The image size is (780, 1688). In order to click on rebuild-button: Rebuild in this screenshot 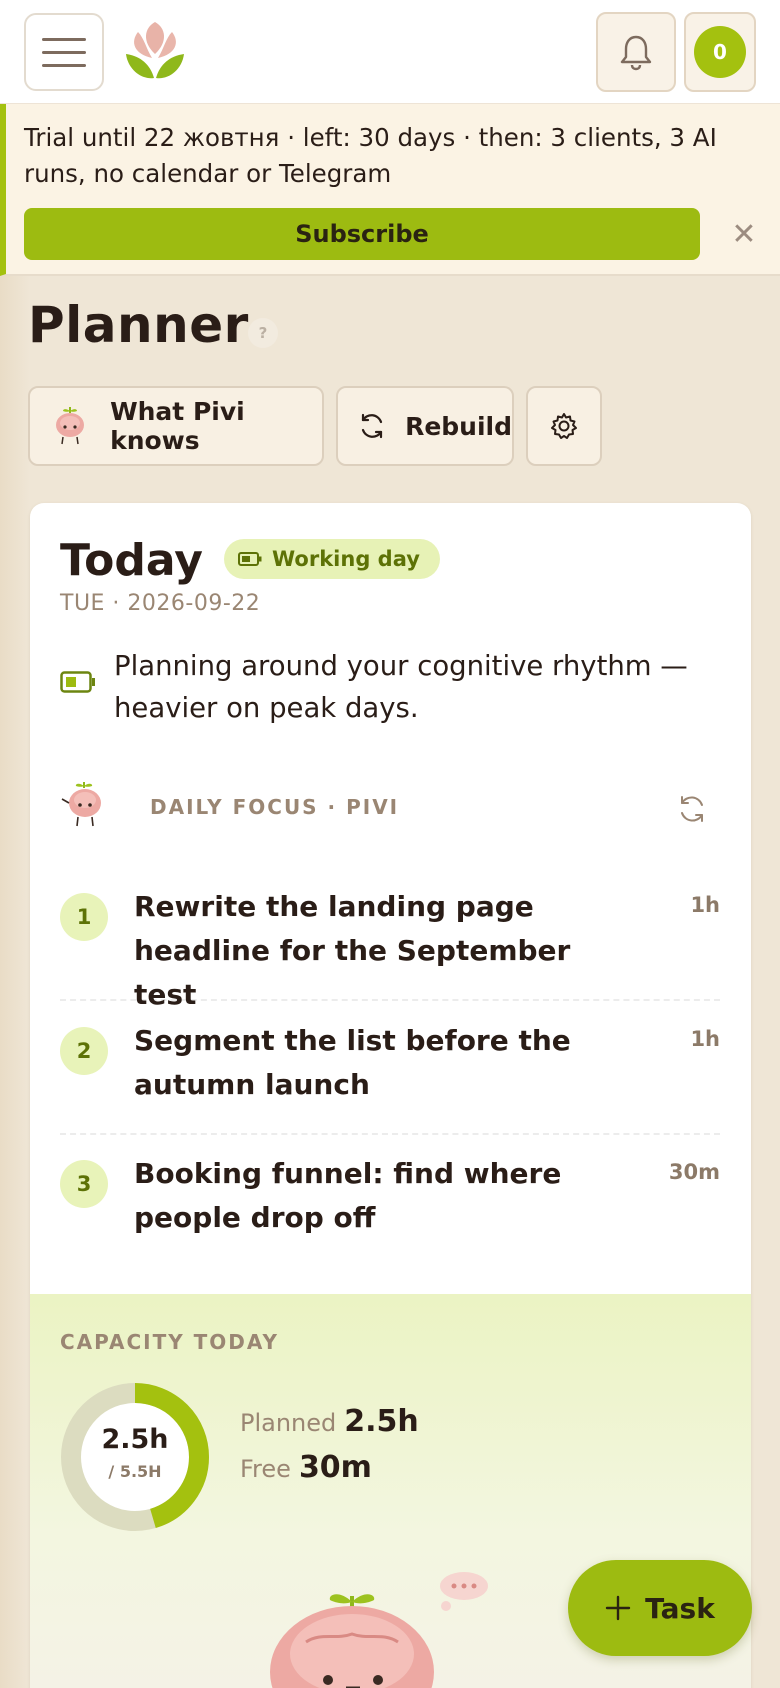, I will do `click(425, 426)`.